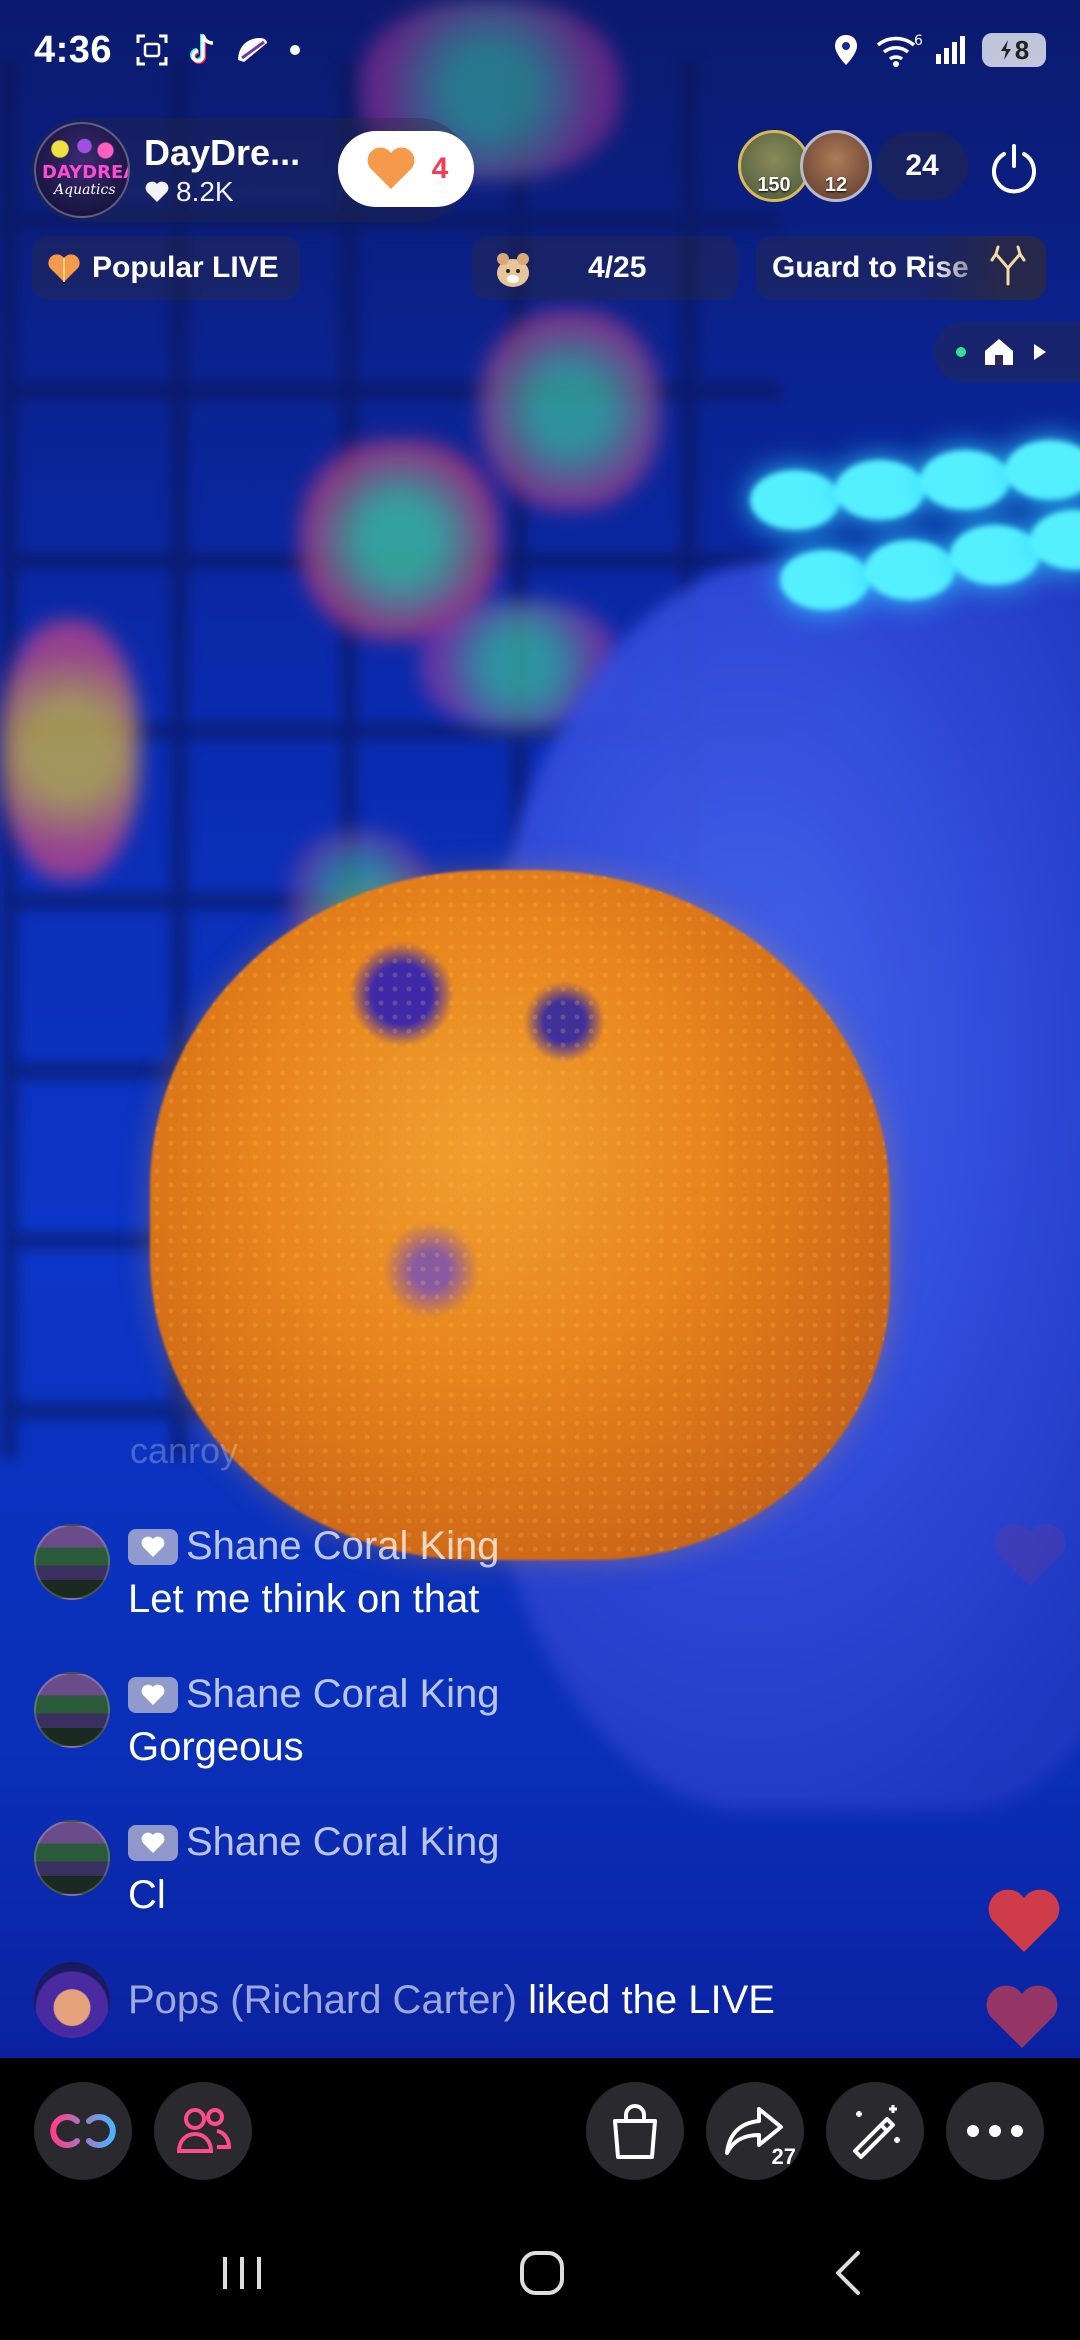 This screenshot has height=2340, width=1080. Describe the element at coordinates (961, 352) in the screenshot. I see `online-dot` at that location.